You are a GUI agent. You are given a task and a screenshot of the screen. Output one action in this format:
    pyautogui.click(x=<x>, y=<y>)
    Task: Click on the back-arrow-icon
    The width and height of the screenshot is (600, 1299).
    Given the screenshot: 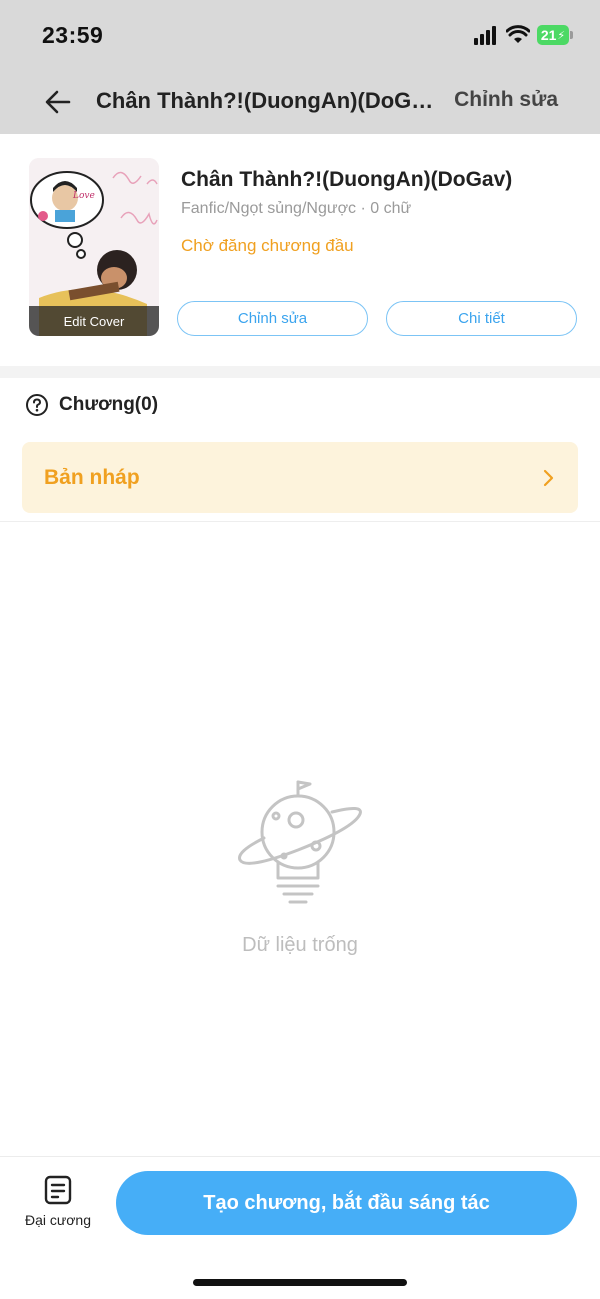 What is the action you would take?
    pyautogui.click(x=58, y=102)
    